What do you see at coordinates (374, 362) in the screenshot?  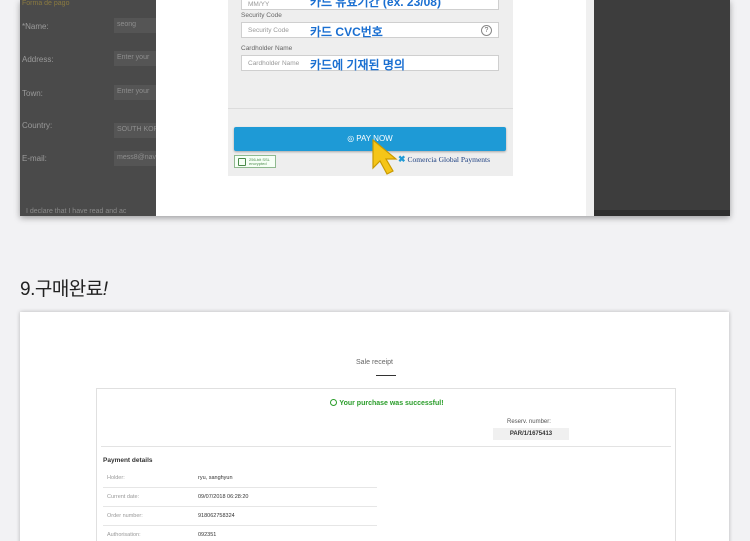 I see `receipt-title: Sale receipt` at bounding box center [374, 362].